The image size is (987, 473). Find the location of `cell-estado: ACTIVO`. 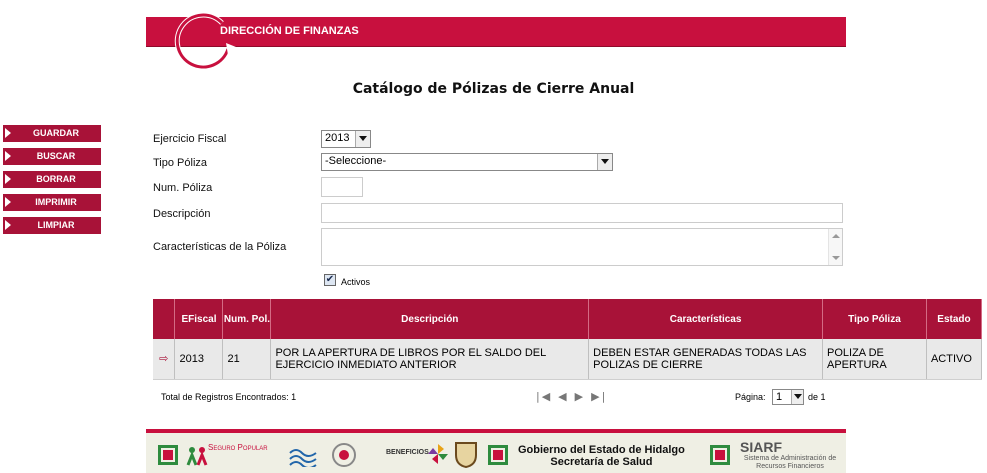

cell-estado: ACTIVO is located at coordinates (954, 359).